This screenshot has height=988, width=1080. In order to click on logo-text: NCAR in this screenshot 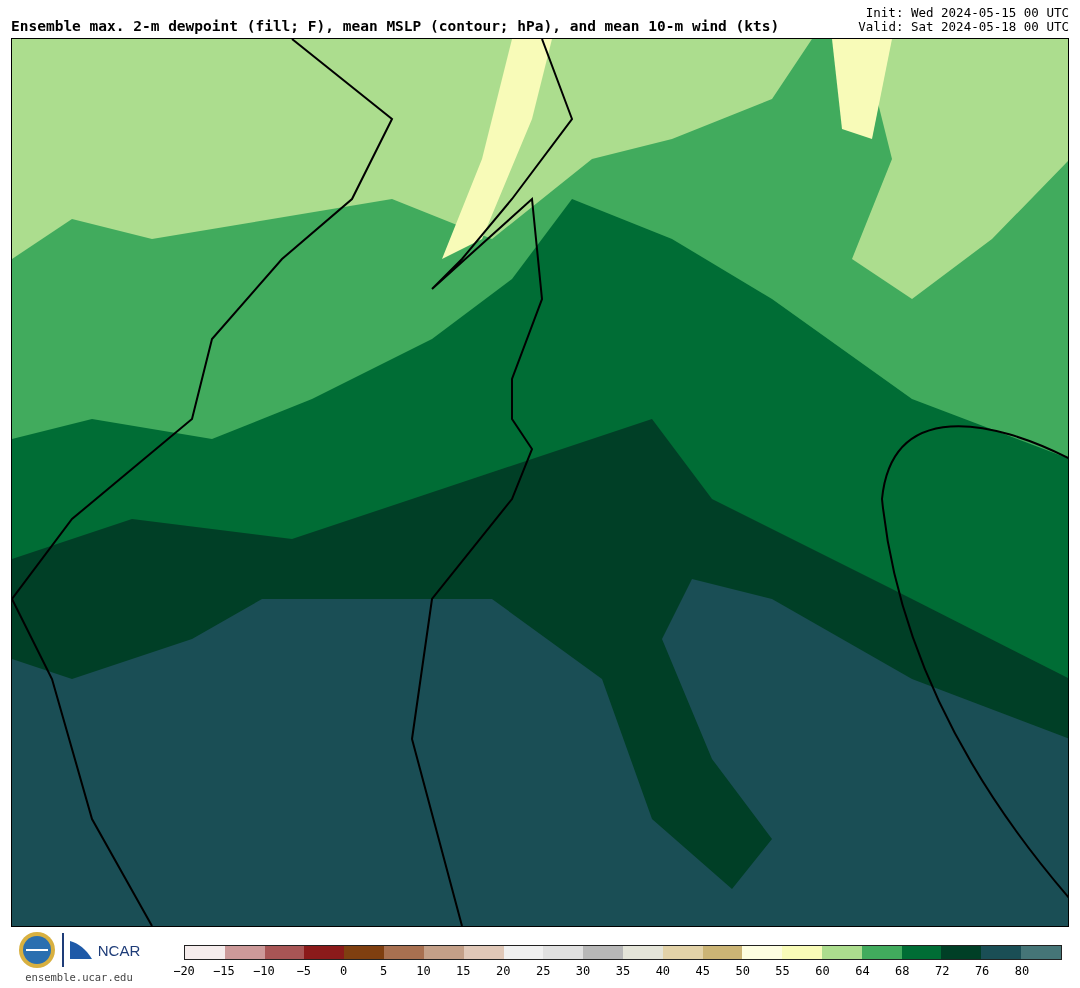, I will do `click(119, 950)`.